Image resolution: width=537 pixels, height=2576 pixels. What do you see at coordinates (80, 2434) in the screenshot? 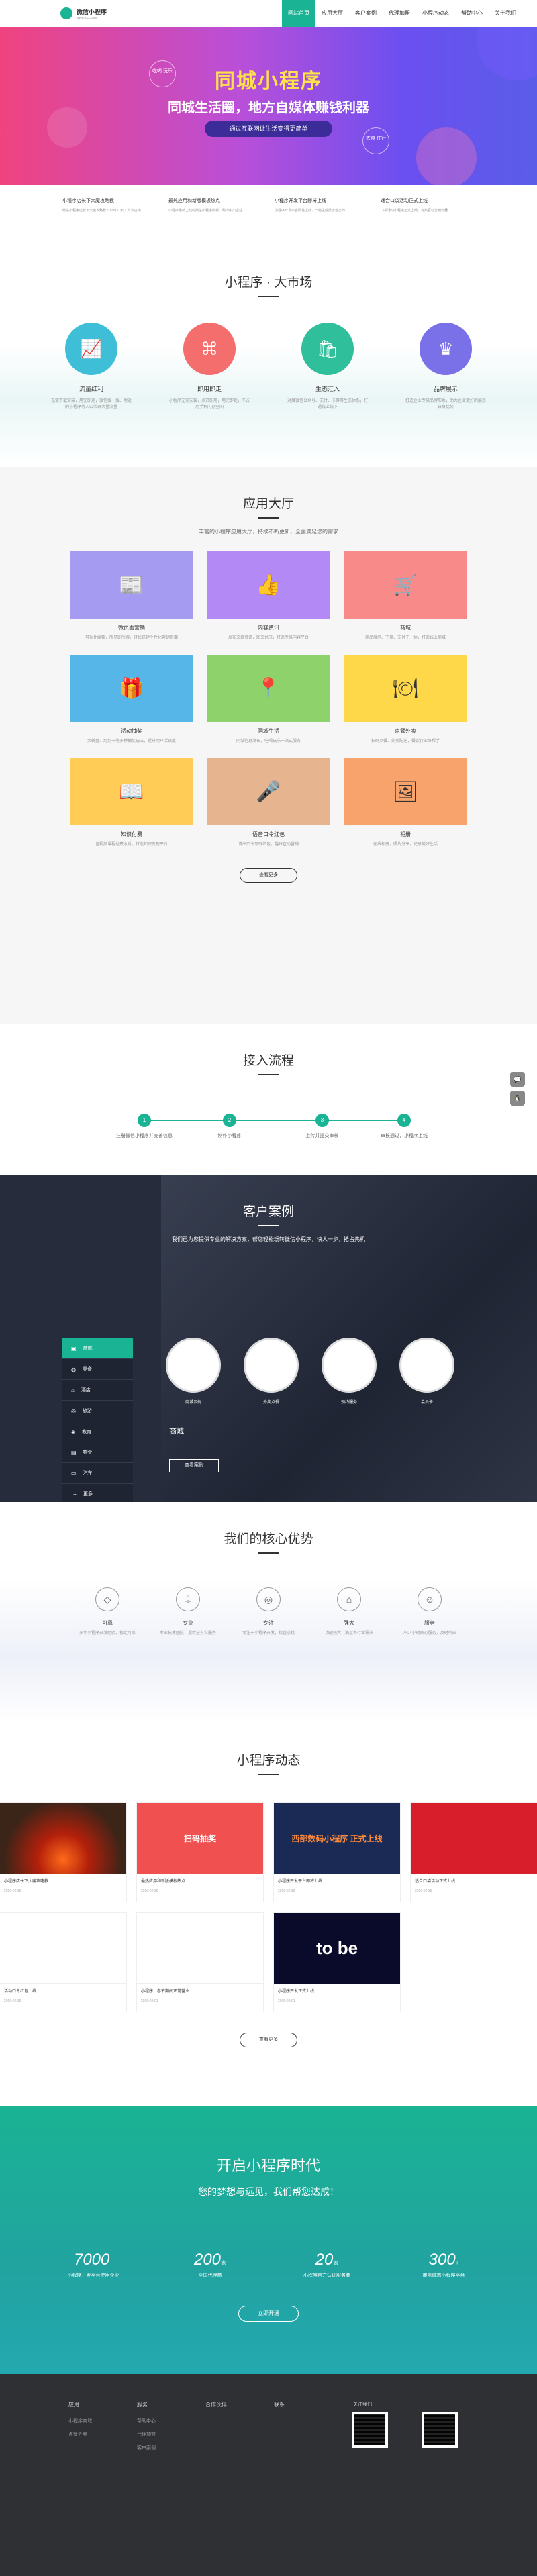
I see `footer-link: 点餐外卖` at bounding box center [80, 2434].